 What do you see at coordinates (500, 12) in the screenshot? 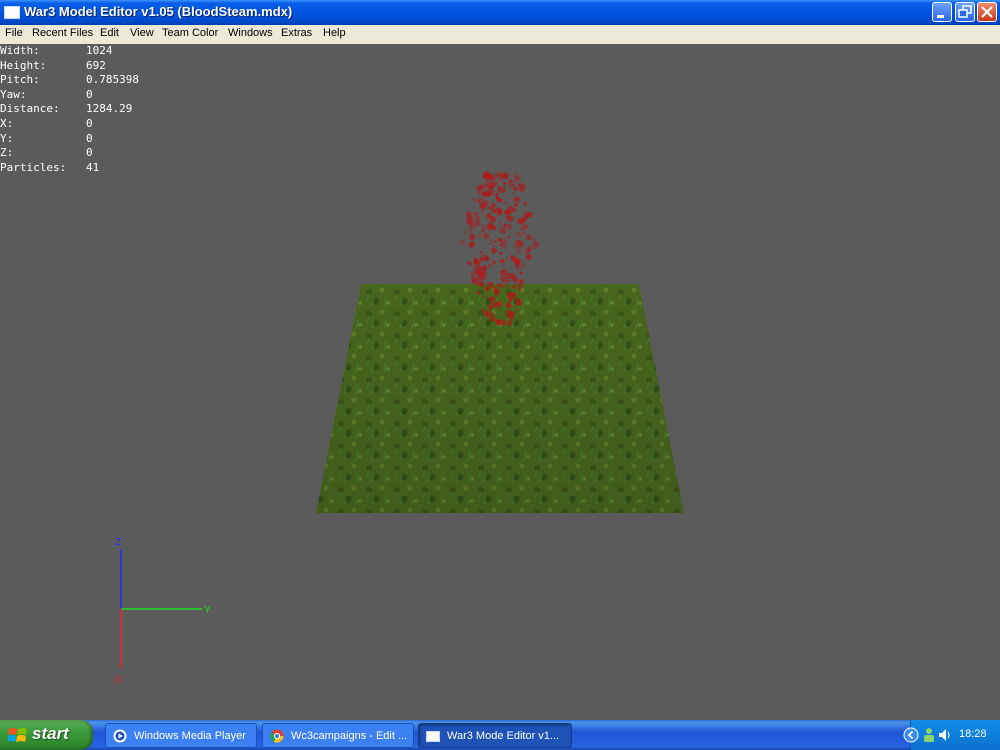
I see `title-bar: War3 Model Editor v1.05 (BloodSteam.mdx)` at bounding box center [500, 12].